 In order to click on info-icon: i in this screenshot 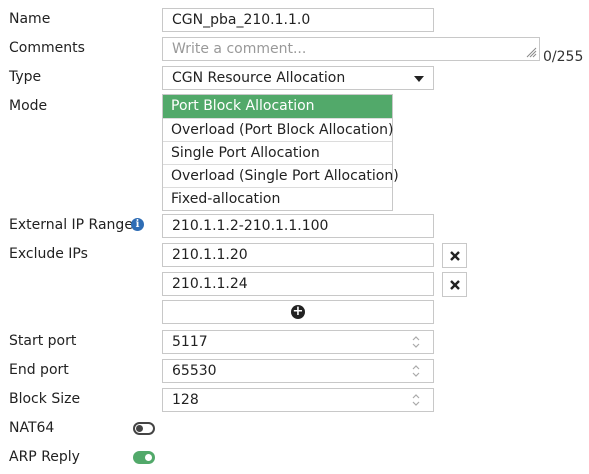, I will do `click(137, 224)`.